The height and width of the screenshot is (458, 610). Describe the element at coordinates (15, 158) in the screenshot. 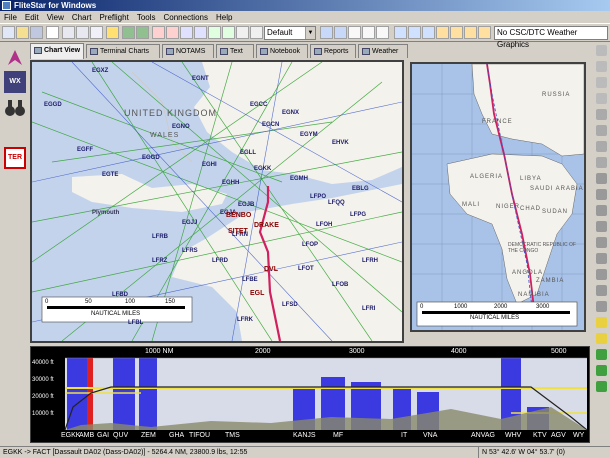

I see `ter-tool-button: TER` at that location.